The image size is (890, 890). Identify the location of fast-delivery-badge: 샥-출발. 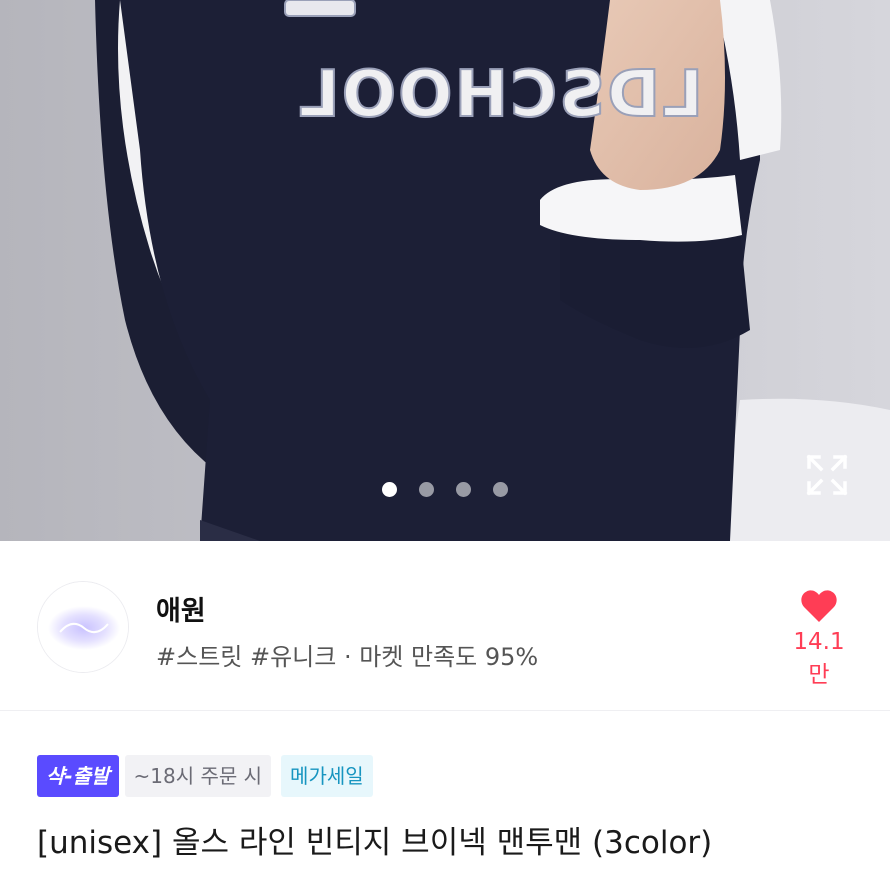
(78, 776).